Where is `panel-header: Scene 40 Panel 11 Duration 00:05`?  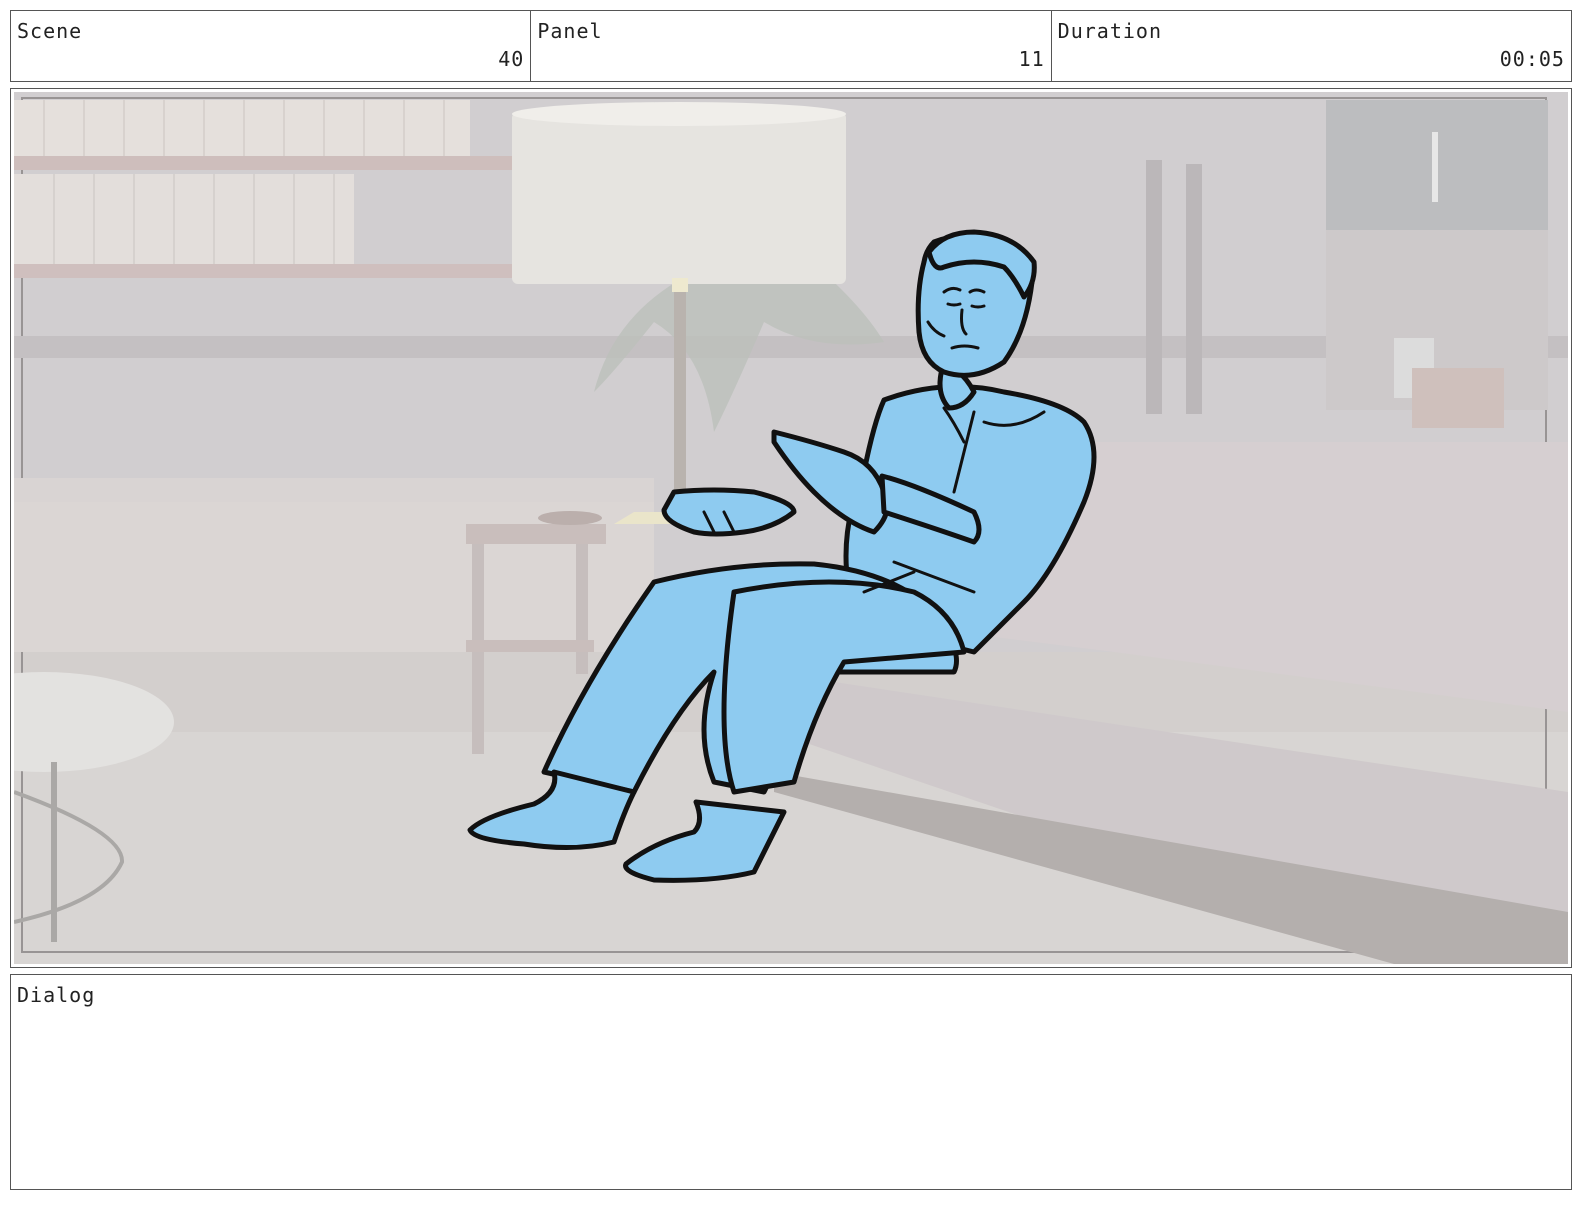 panel-header: Scene 40 Panel 11 Duration 00:05 is located at coordinates (791, 46).